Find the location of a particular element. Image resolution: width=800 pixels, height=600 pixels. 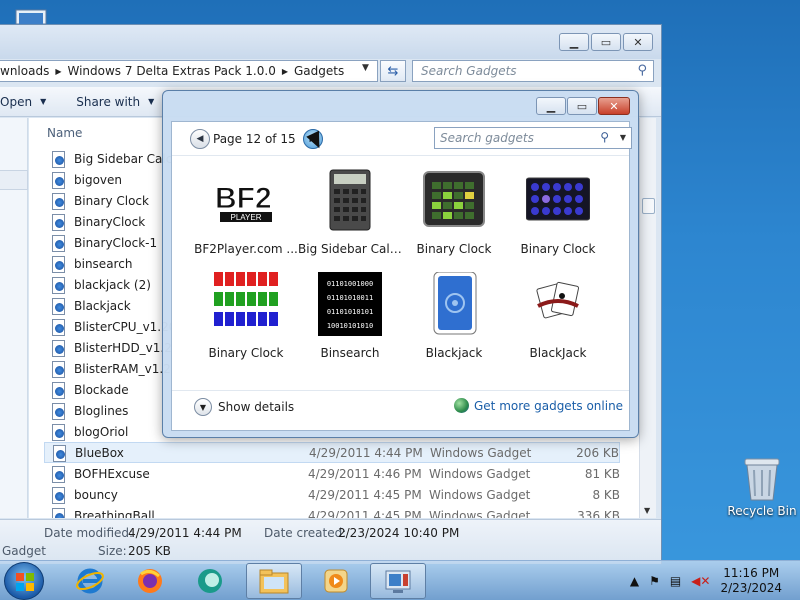

taskbar-app-green is located at coordinates (210, 581).